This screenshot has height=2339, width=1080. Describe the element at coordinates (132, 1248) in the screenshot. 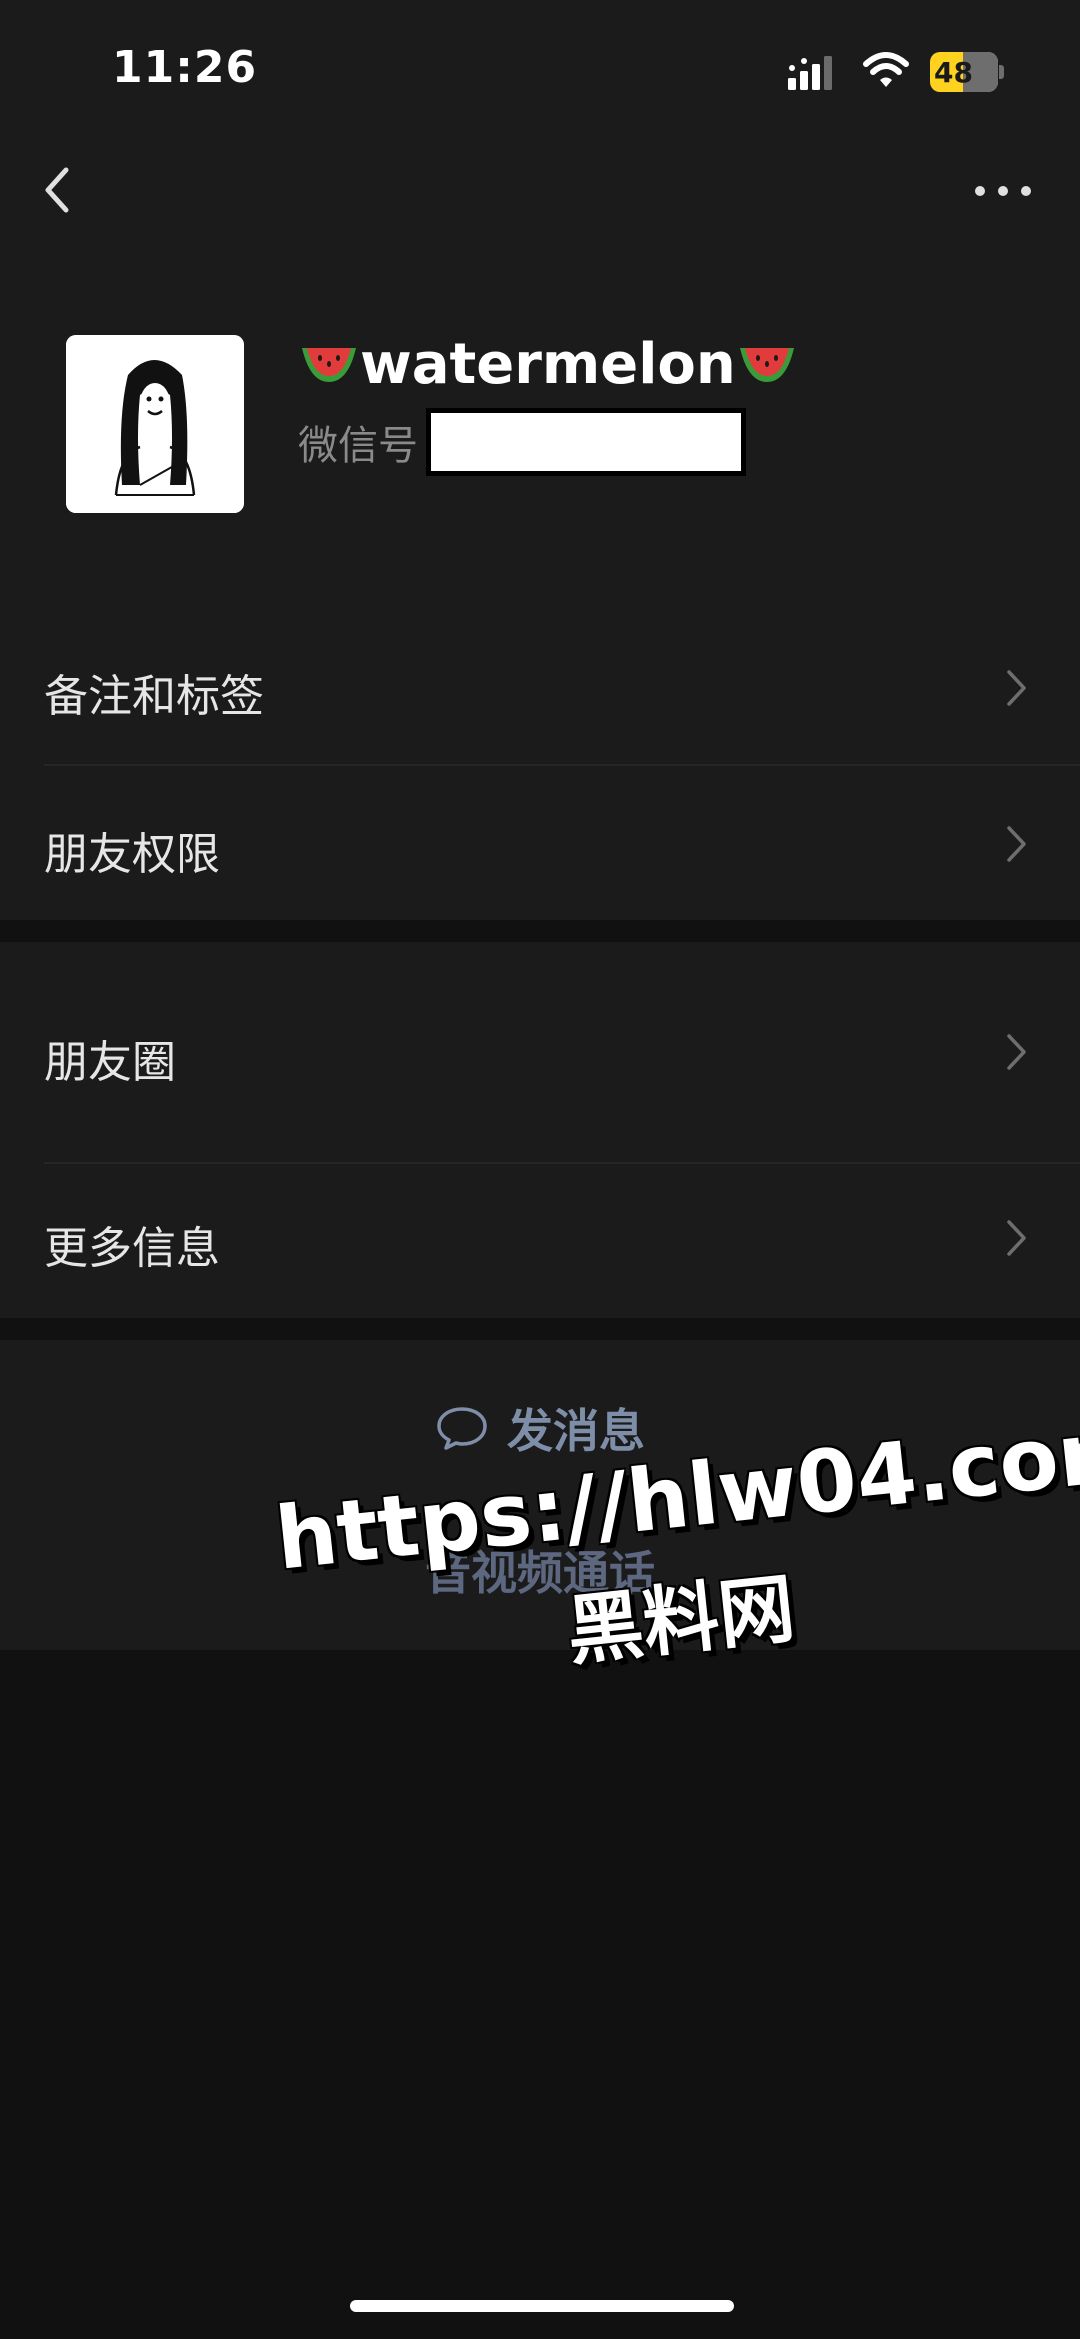

I see `menu-row-label: 更多信息` at that location.